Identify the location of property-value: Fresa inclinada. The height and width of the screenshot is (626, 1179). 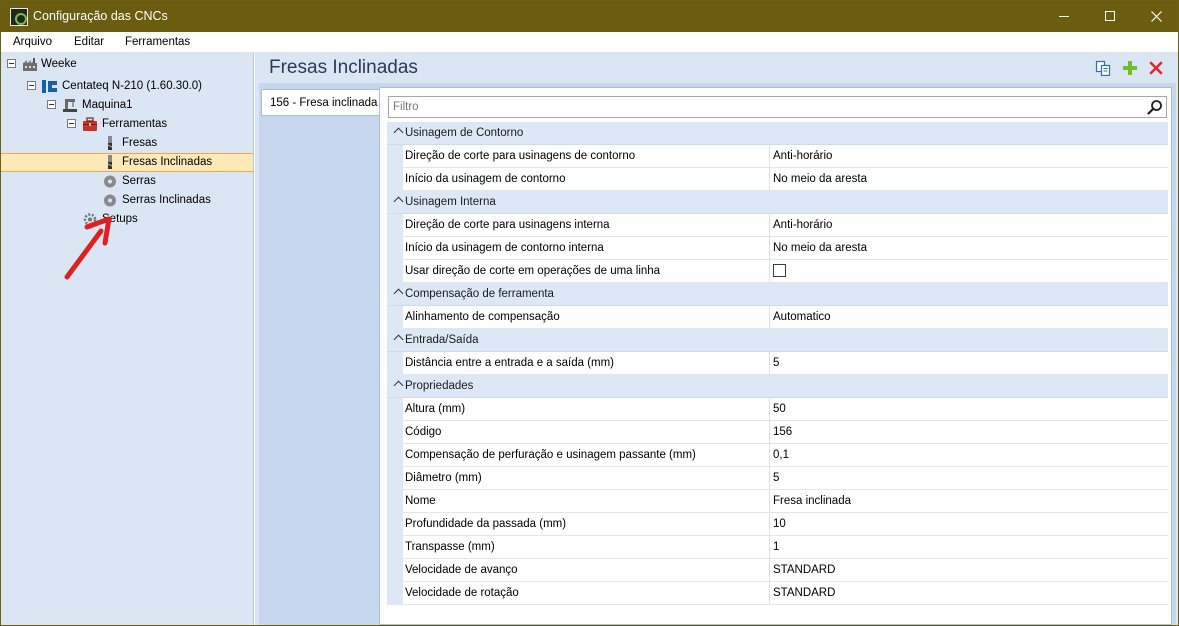
(812, 501).